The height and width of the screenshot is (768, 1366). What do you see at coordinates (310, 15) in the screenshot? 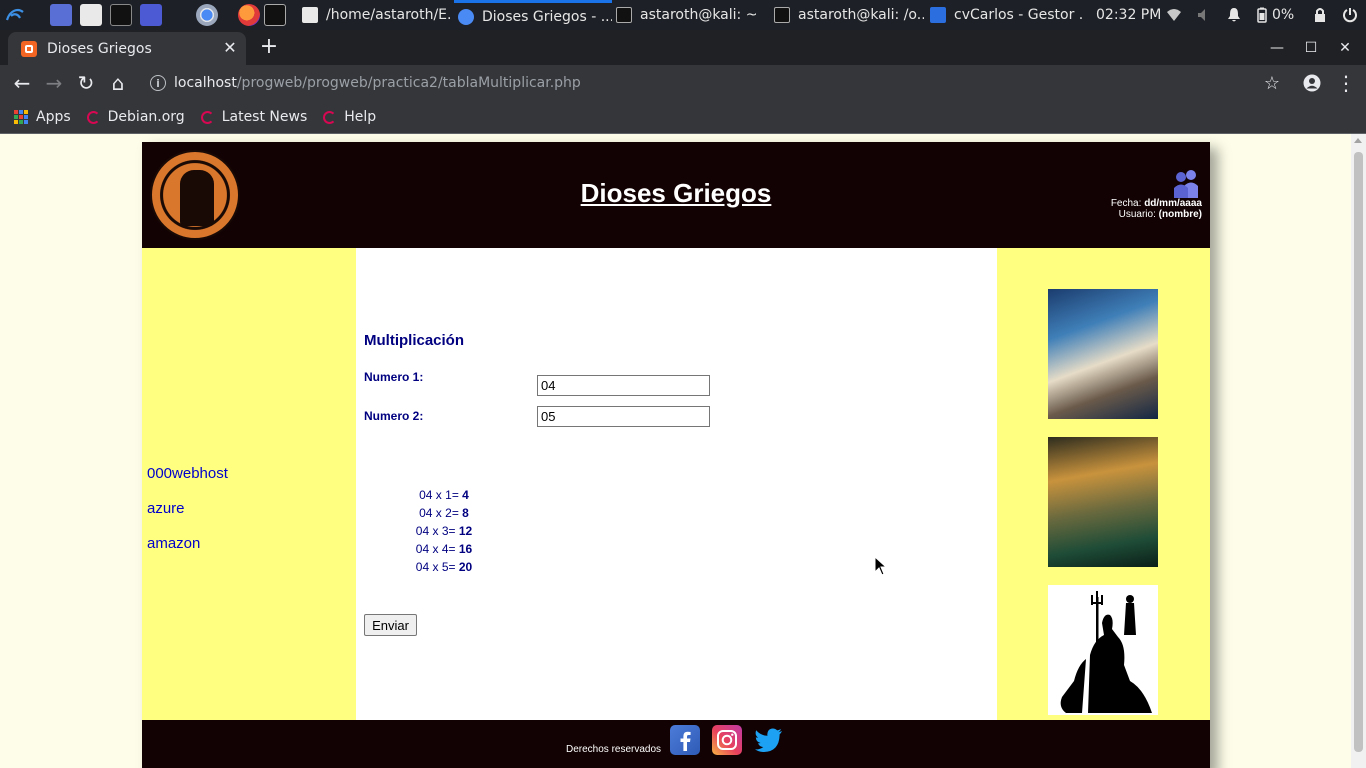
I see `document-icon` at bounding box center [310, 15].